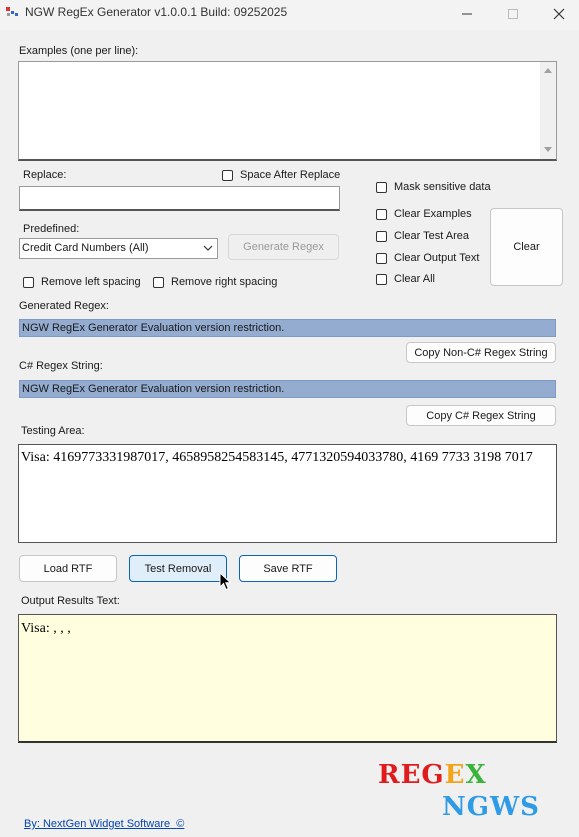 The width and height of the screenshot is (579, 837). What do you see at coordinates (526, 247) in the screenshot?
I see `clear-button: Clear` at bounding box center [526, 247].